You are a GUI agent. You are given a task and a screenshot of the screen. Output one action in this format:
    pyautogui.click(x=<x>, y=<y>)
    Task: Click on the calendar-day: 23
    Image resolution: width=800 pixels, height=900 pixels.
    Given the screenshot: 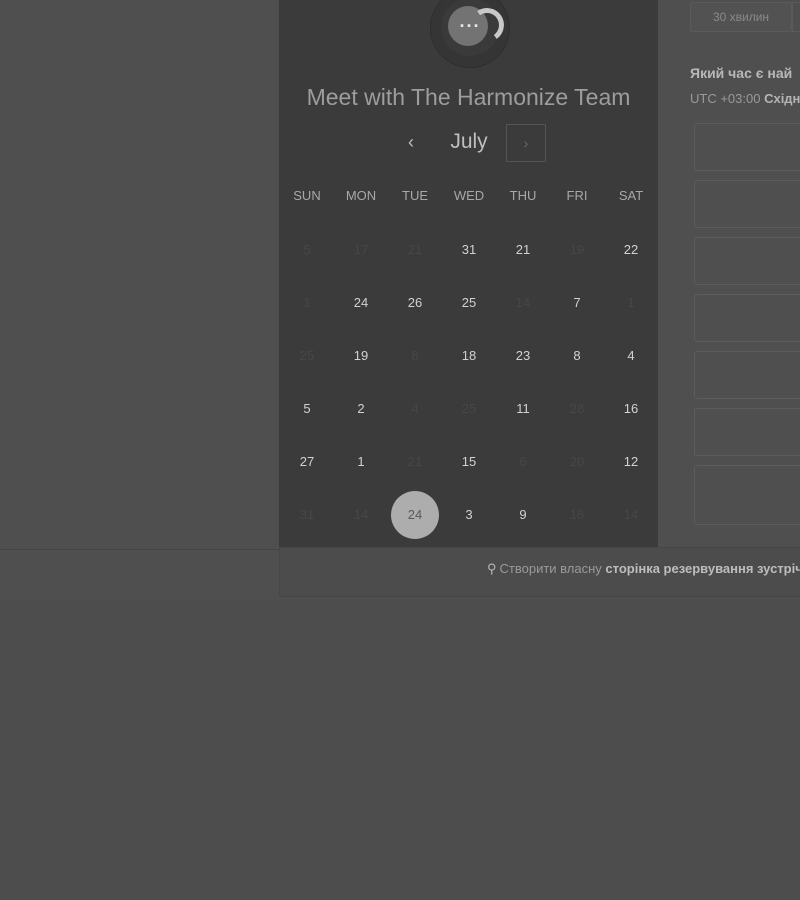 What is the action you would take?
    pyautogui.click(x=523, y=355)
    